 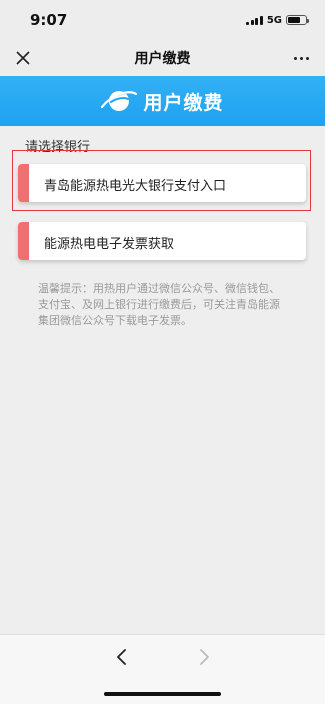 What do you see at coordinates (122, 657) in the screenshot?
I see `chevron-left-icon` at bounding box center [122, 657].